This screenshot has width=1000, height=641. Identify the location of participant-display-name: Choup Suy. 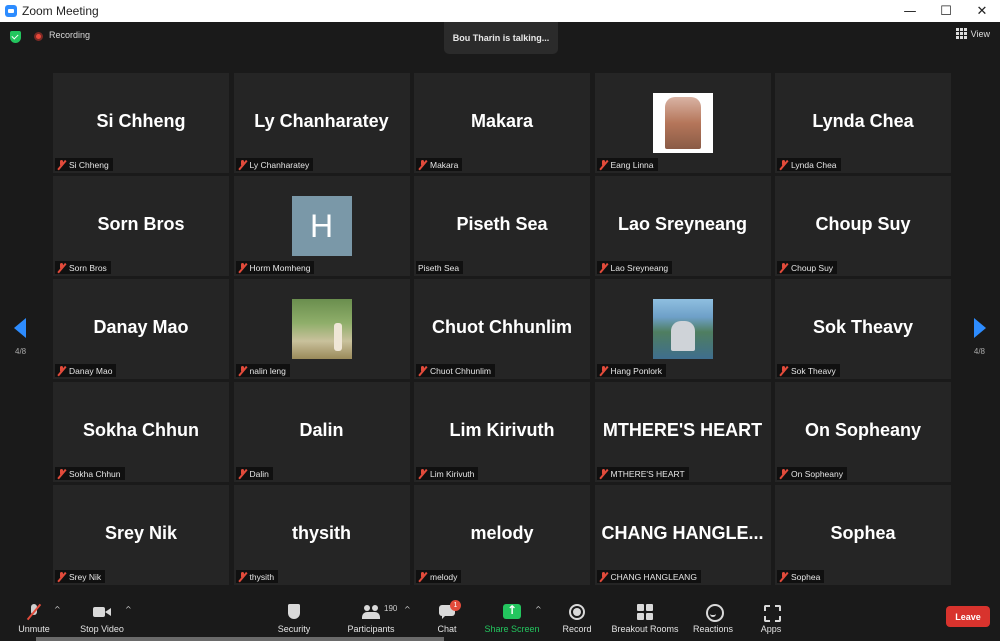
(863, 224).